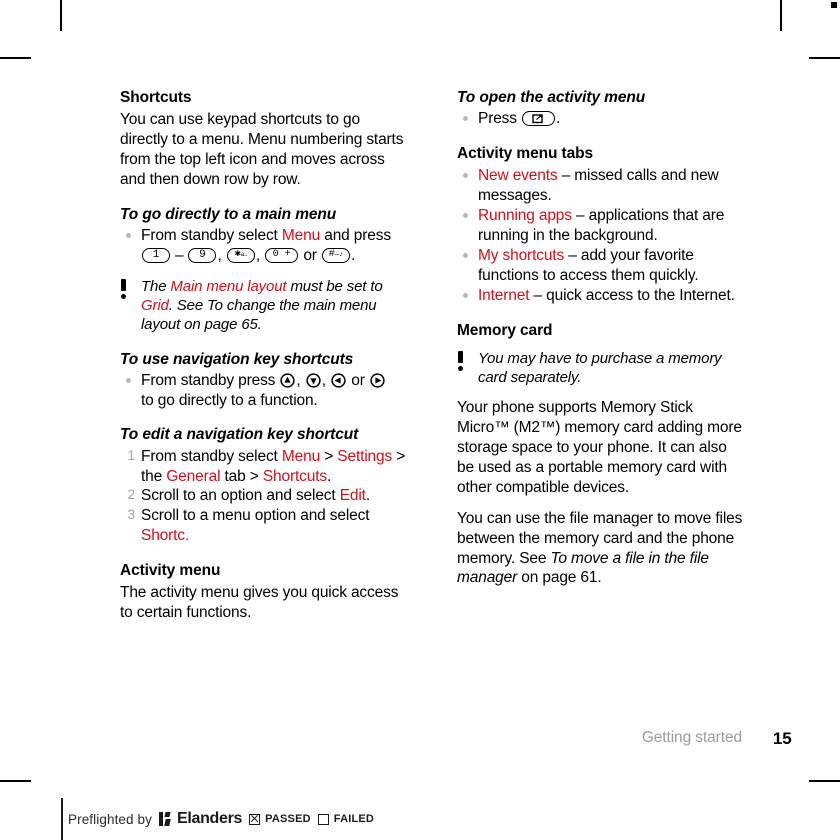  What do you see at coordinates (239, 435) in the screenshot?
I see `heading-edit-navigation-key-shortcut: To edit a navigation key shortcut` at bounding box center [239, 435].